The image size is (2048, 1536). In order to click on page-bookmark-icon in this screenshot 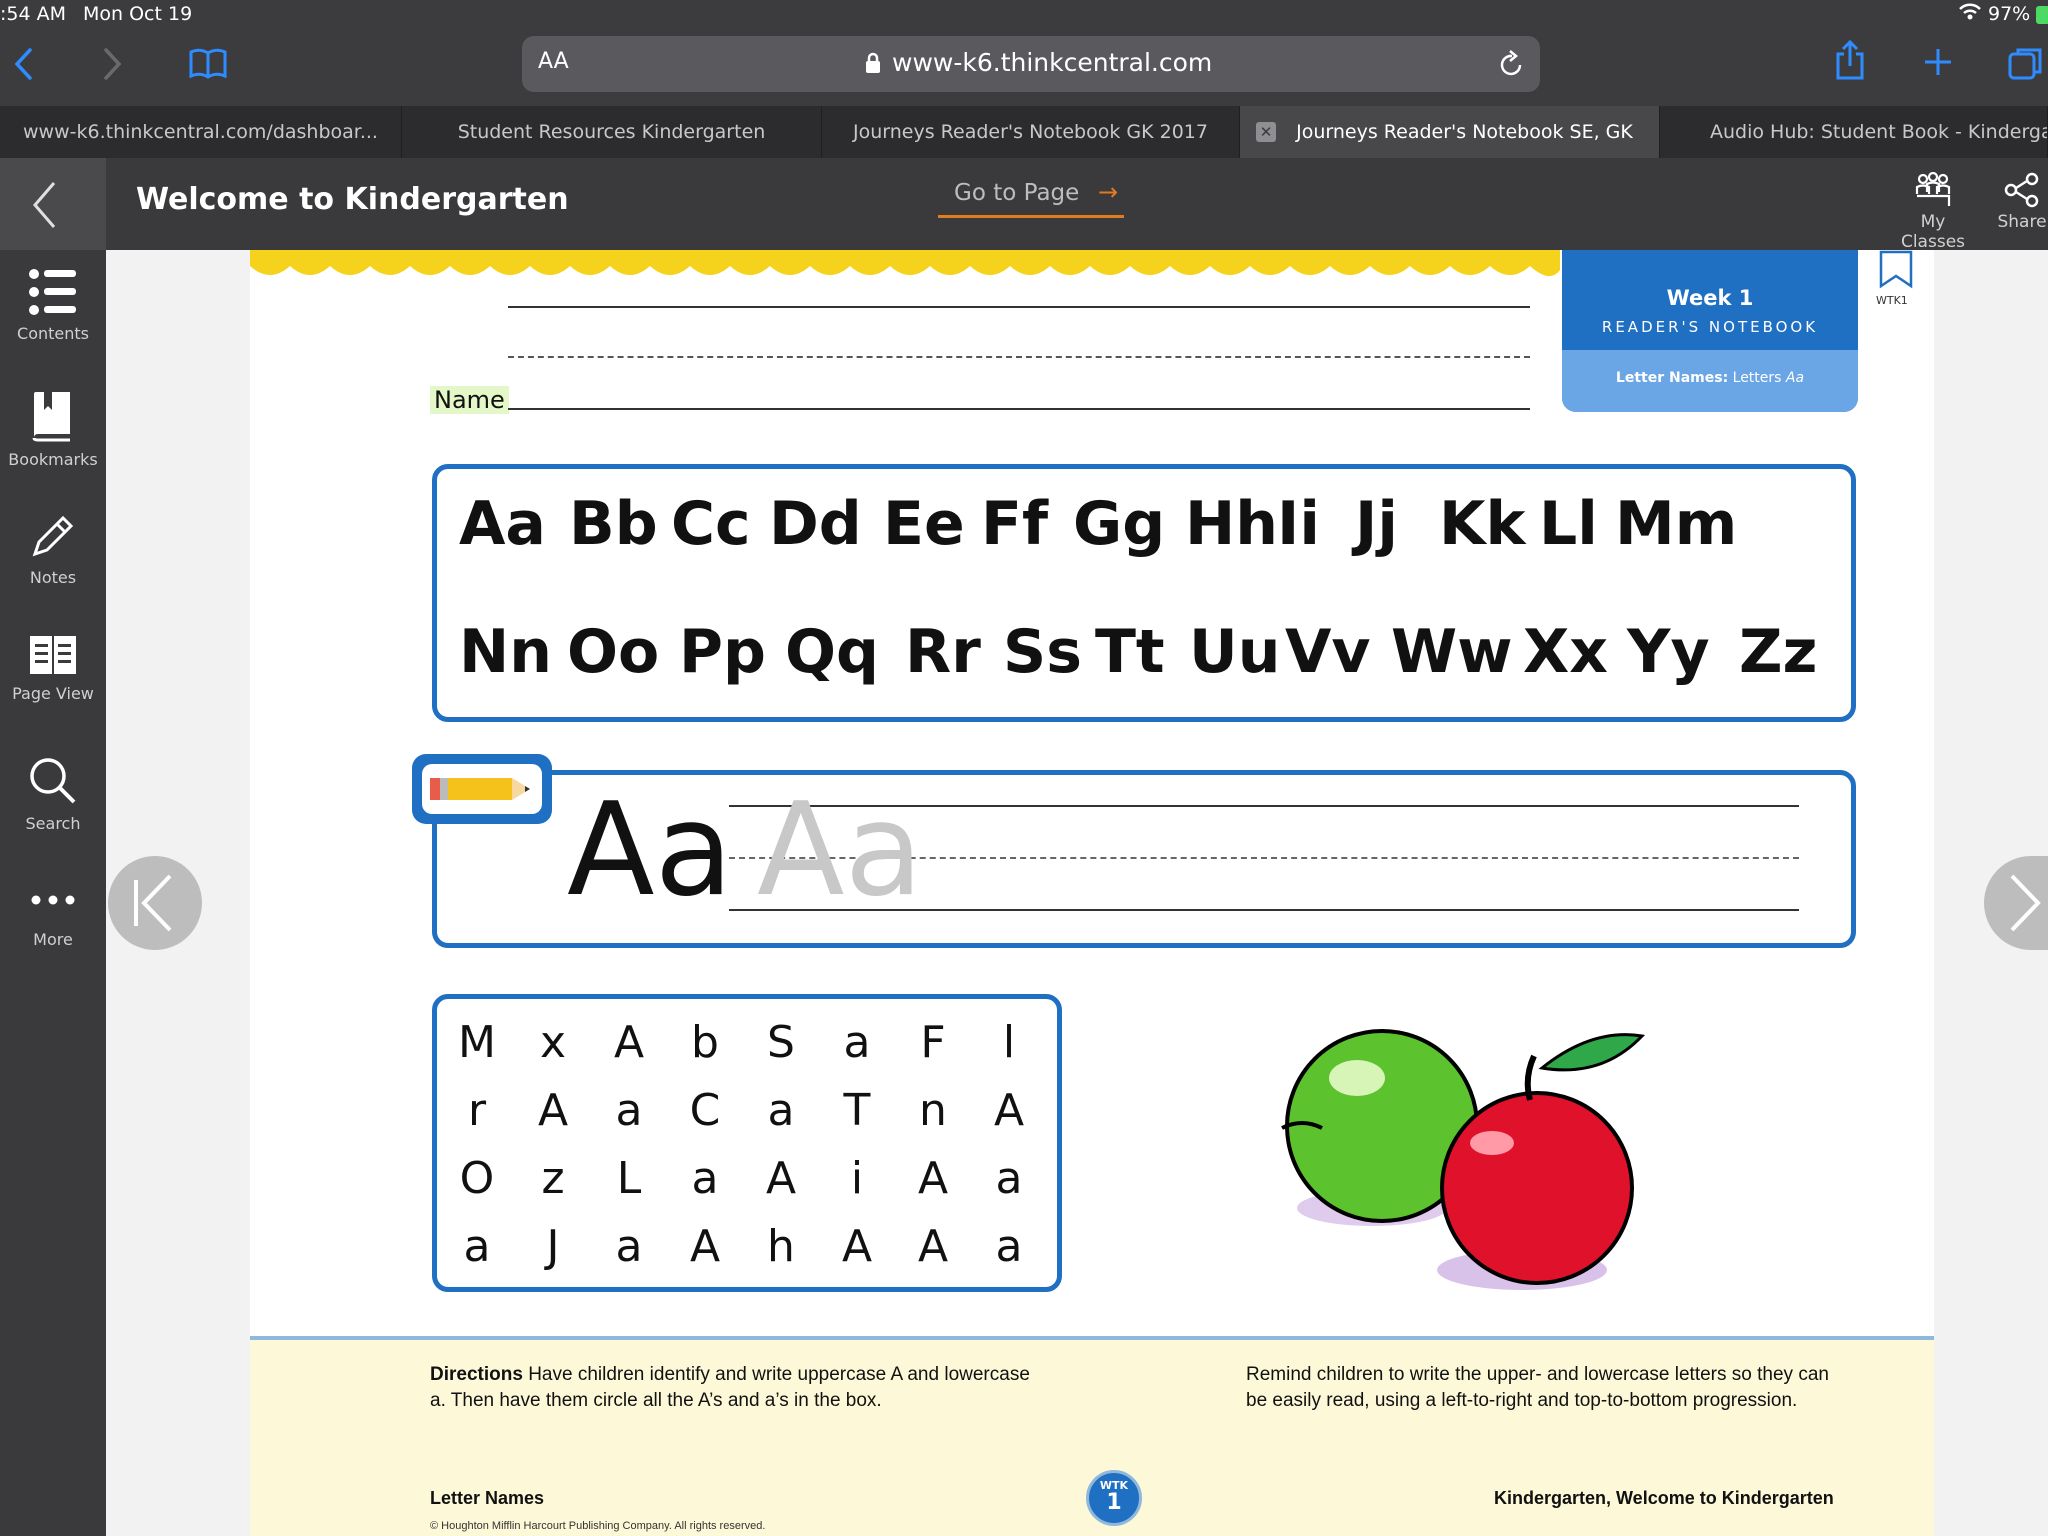, I will do `click(1896, 270)`.